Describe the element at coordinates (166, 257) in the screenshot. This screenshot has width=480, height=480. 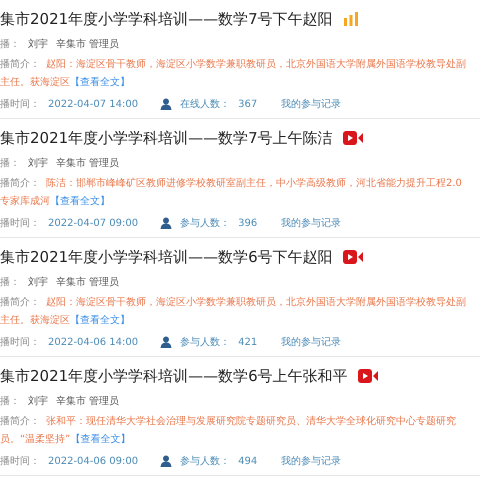
I see `session-title: 集市2021年度小学学科培训——数学6号下午赵阳` at that location.